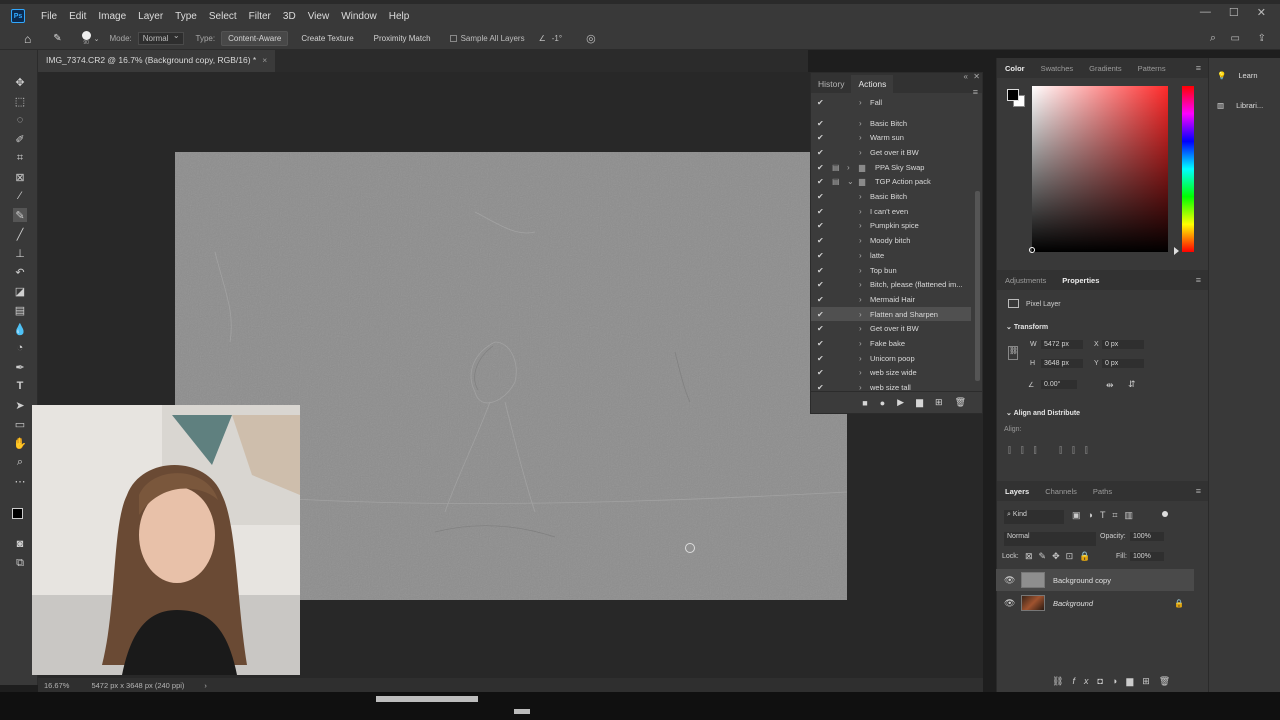 The image size is (1280, 720). What do you see at coordinates (900, 402) in the screenshot?
I see `play-icon: ▶` at bounding box center [900, 402].